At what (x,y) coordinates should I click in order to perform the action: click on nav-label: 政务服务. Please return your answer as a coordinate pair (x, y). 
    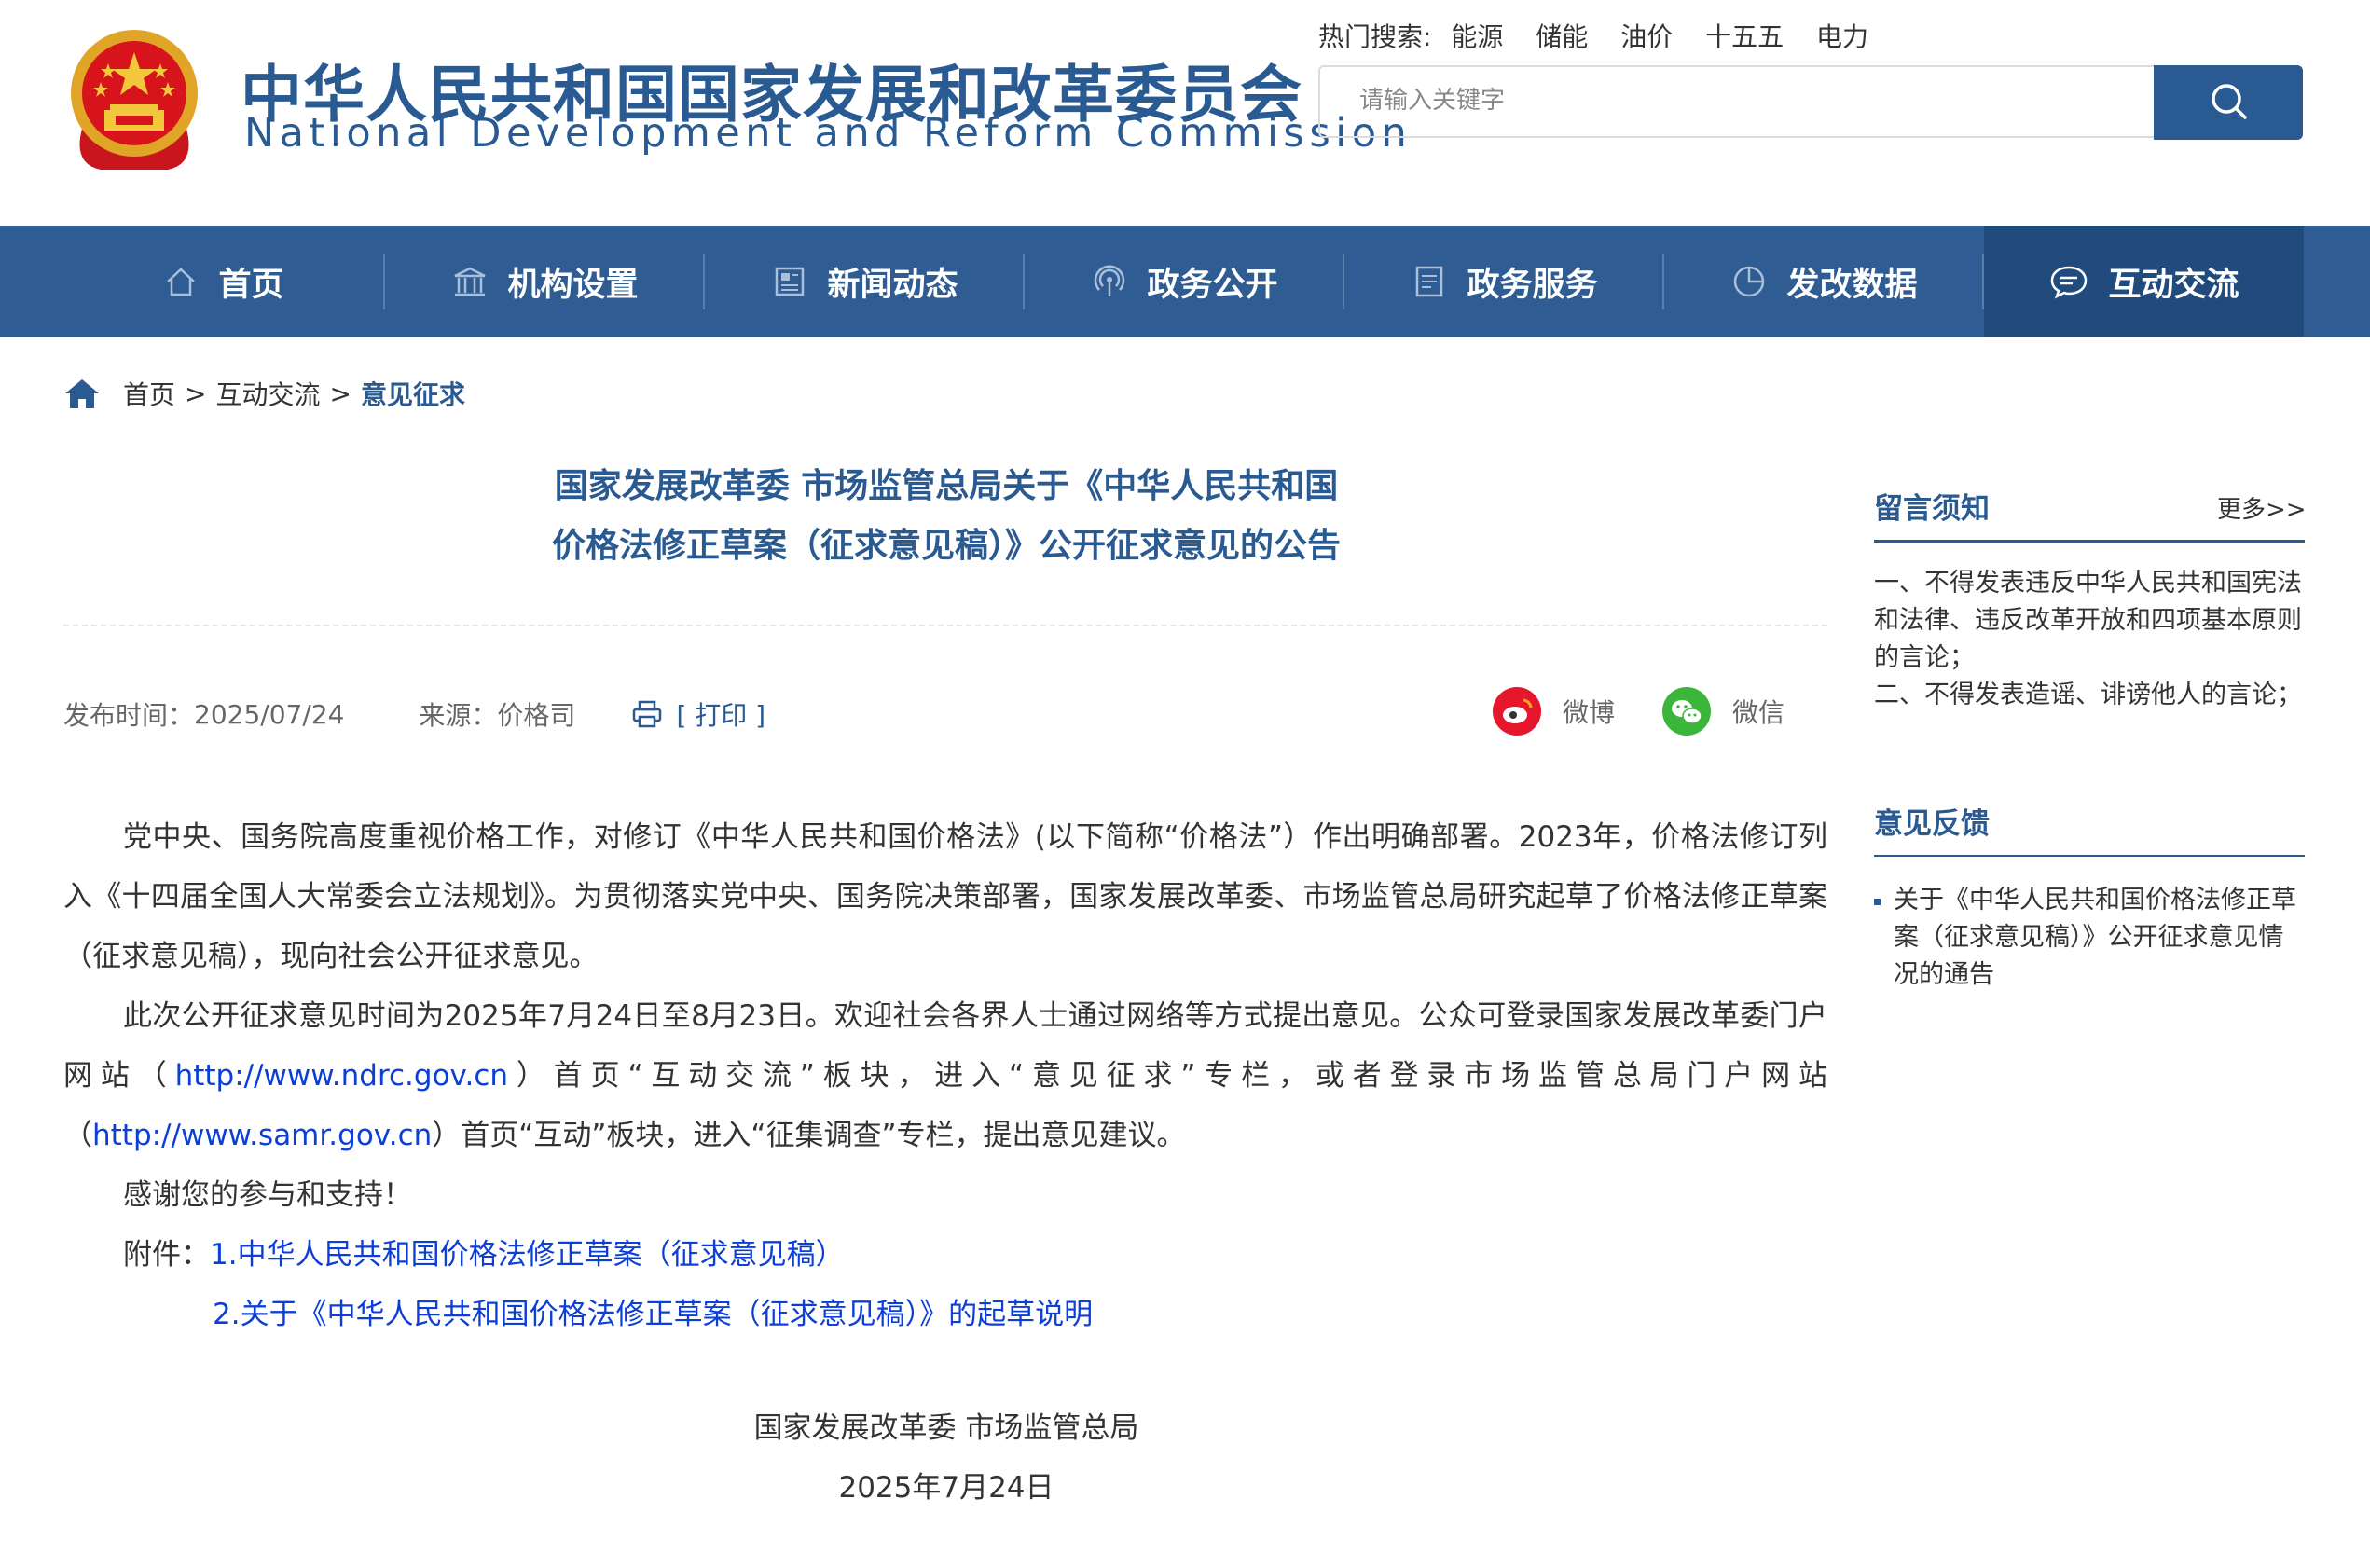
    Looking at the image, I should click on (1533, 285).